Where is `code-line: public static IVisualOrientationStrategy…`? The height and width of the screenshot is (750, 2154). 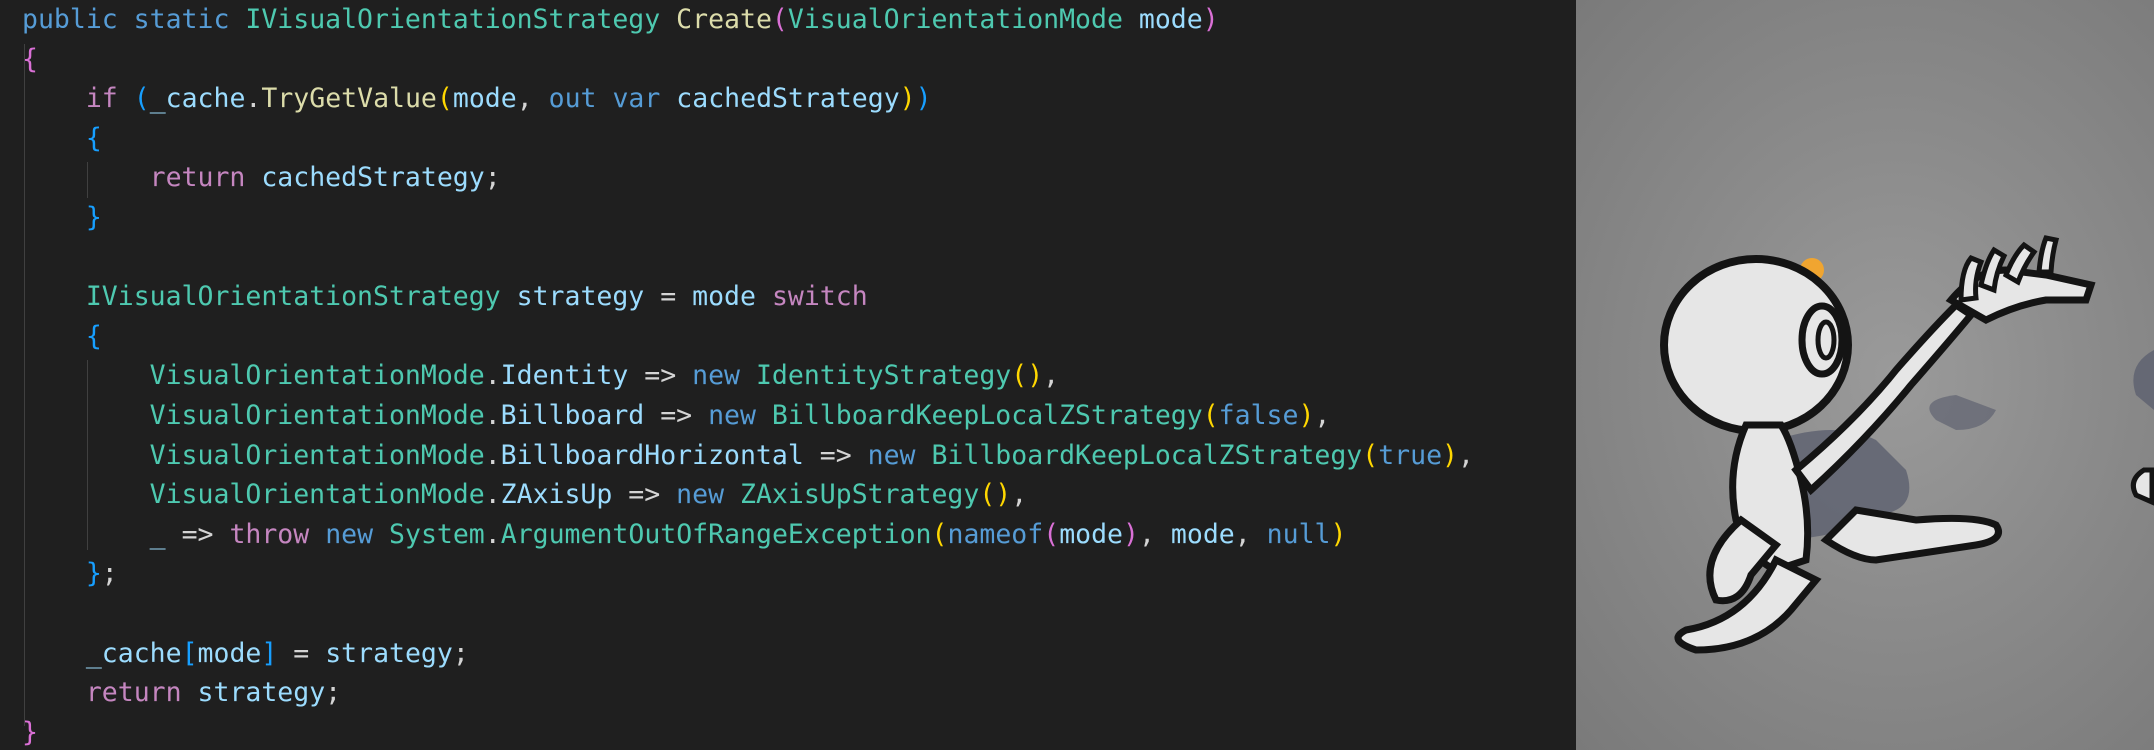 code-line: public static IVisualOrientationStrategy… is located at coordinates (620, 20).